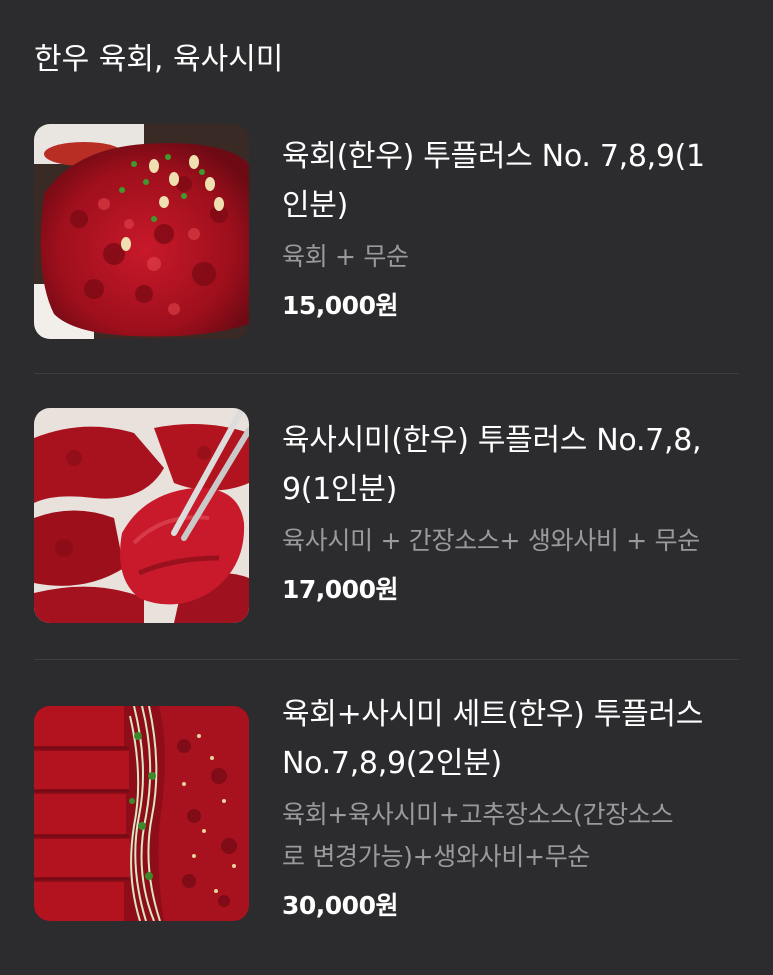  What do you see at coordinates (478, 814) in the screenshot?
I see `menu-item-description-line: 육회+육사시미+고추장소스(간장소스` at bounding box center [478, 814].